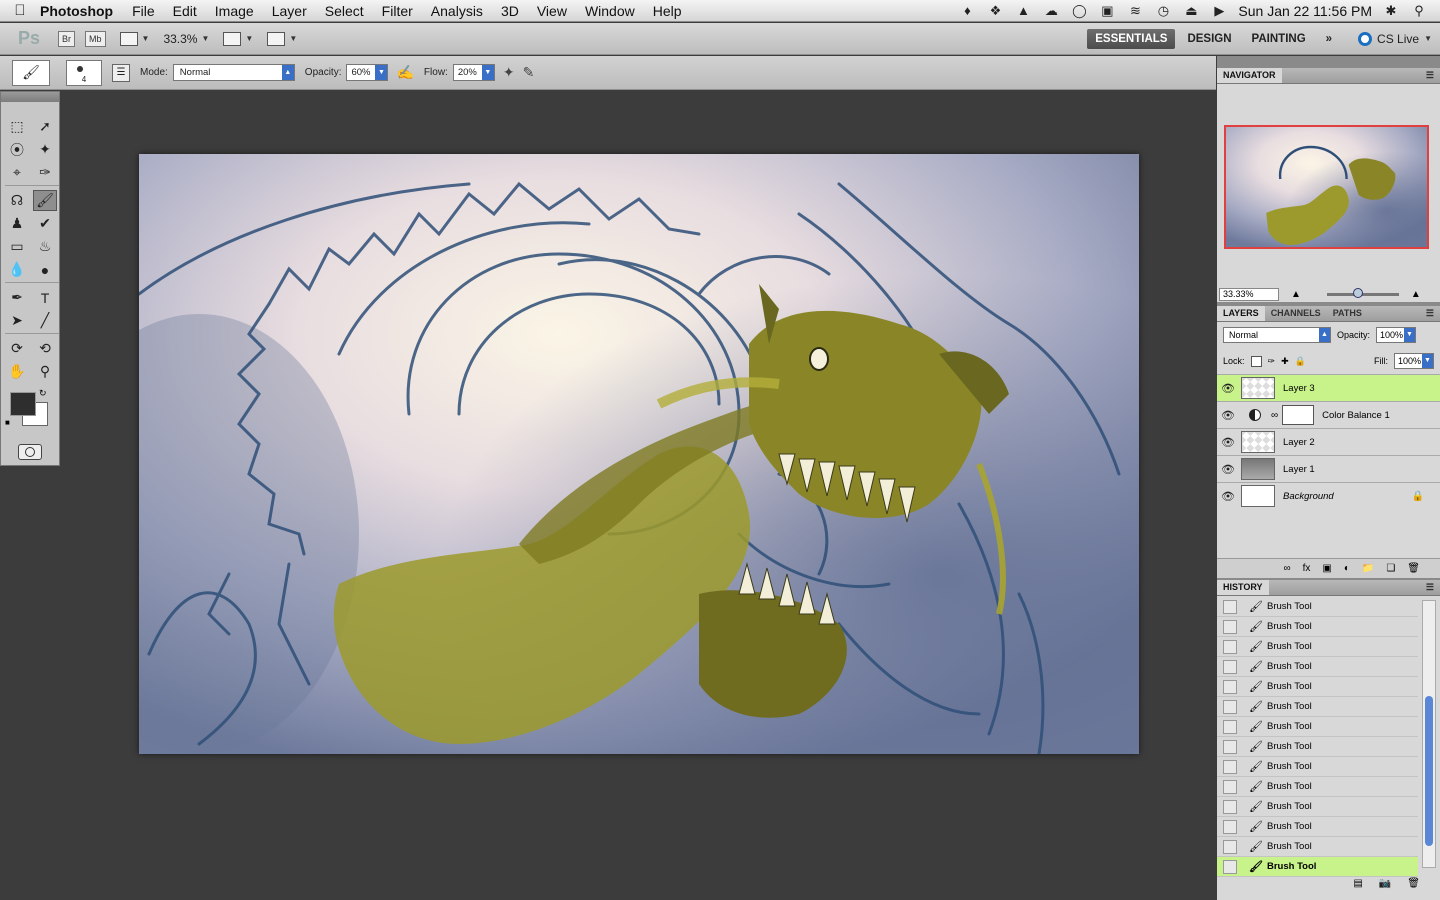 This screenshot has width=1440, height=900. What do you see at coordinates (17, 297) in the screenshot?
I see `pen-tool-icon: ✒` at bounding box center [17, 297].